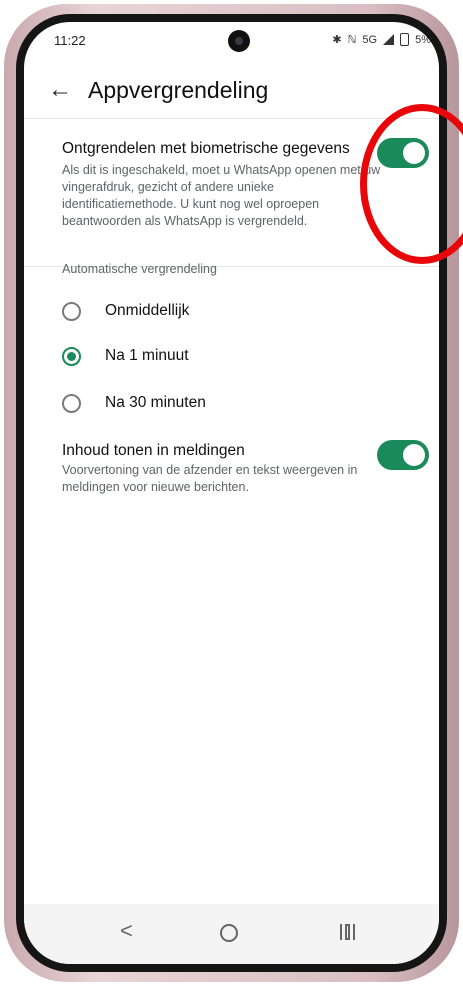  I want to click on radio-button-selected, so click(71, 356).